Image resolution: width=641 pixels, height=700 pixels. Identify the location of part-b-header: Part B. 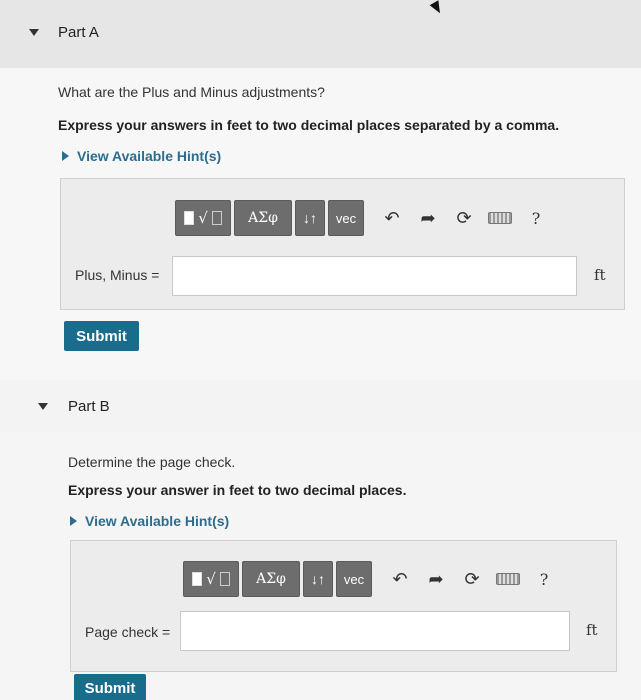
(320, 406).